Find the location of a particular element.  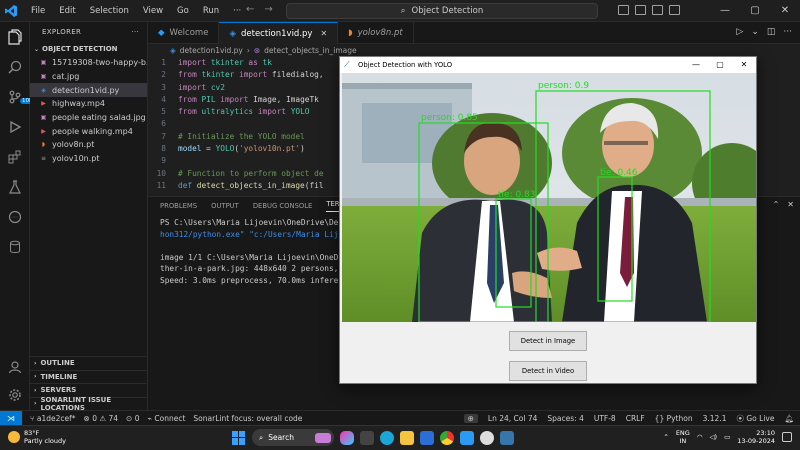

ms-store-icon is located at coordinates (427, 437).